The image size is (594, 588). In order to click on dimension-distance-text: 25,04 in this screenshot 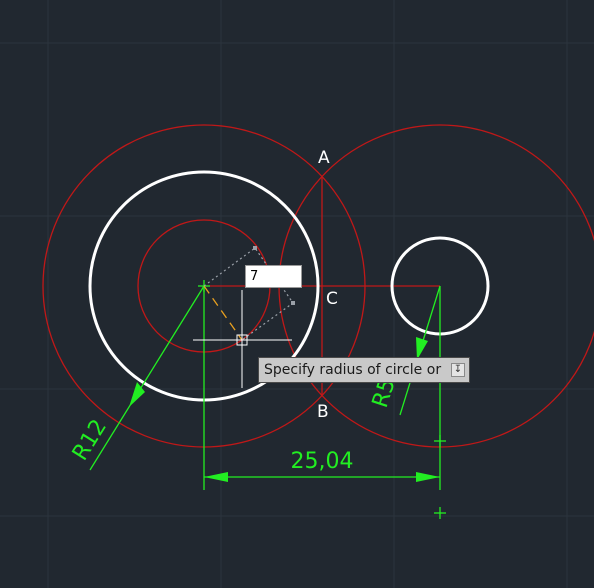, I will do `click(322, 461)`.